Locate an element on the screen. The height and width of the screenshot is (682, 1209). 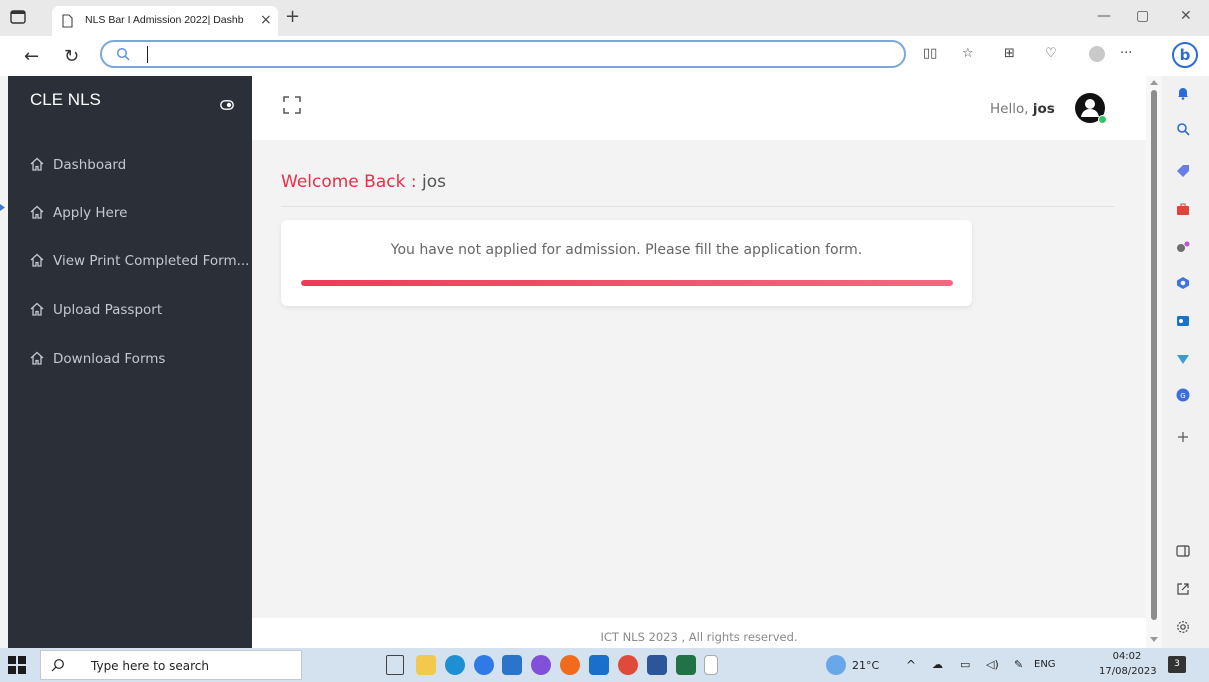
microsoft-365-icon is located at coordinates (1183, 283).